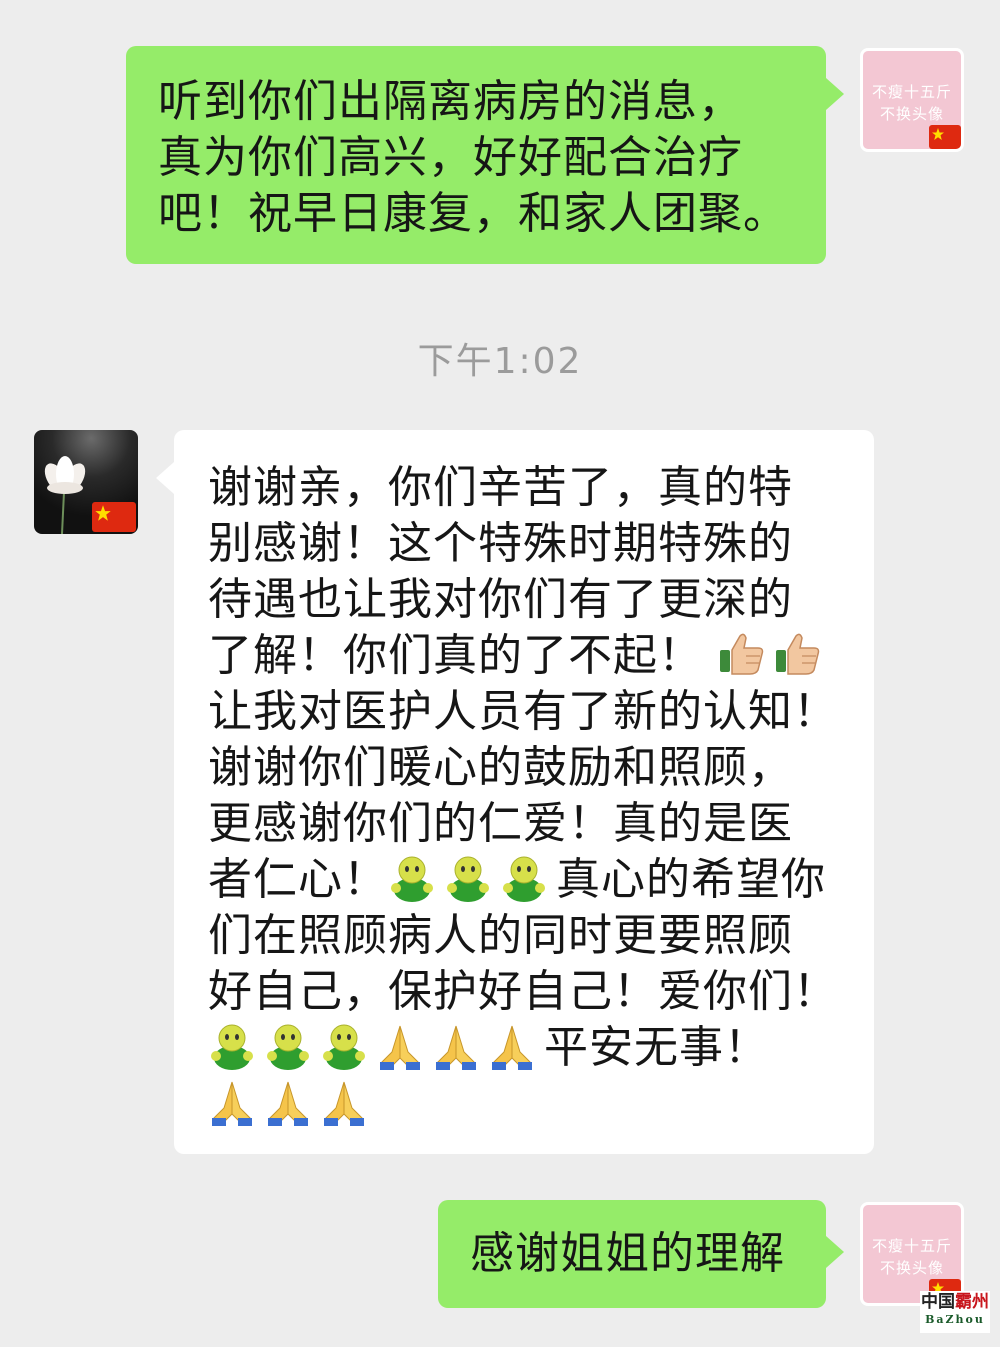  I want to click on message-text-line: 者仁心！, so click(298, 879).